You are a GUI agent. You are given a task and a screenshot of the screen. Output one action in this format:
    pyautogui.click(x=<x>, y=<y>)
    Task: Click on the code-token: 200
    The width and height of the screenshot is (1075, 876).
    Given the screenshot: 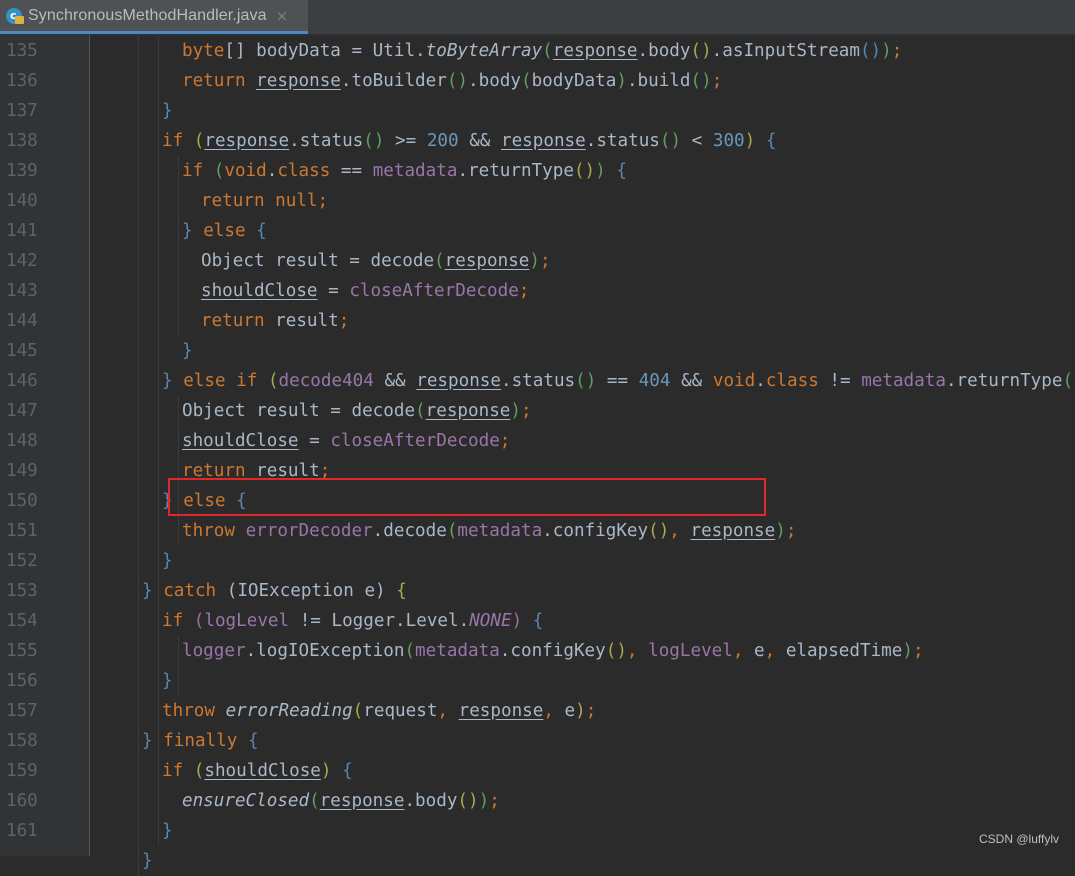 What is the action you would take?
    pyautogui.click(x=442, y=141)
    